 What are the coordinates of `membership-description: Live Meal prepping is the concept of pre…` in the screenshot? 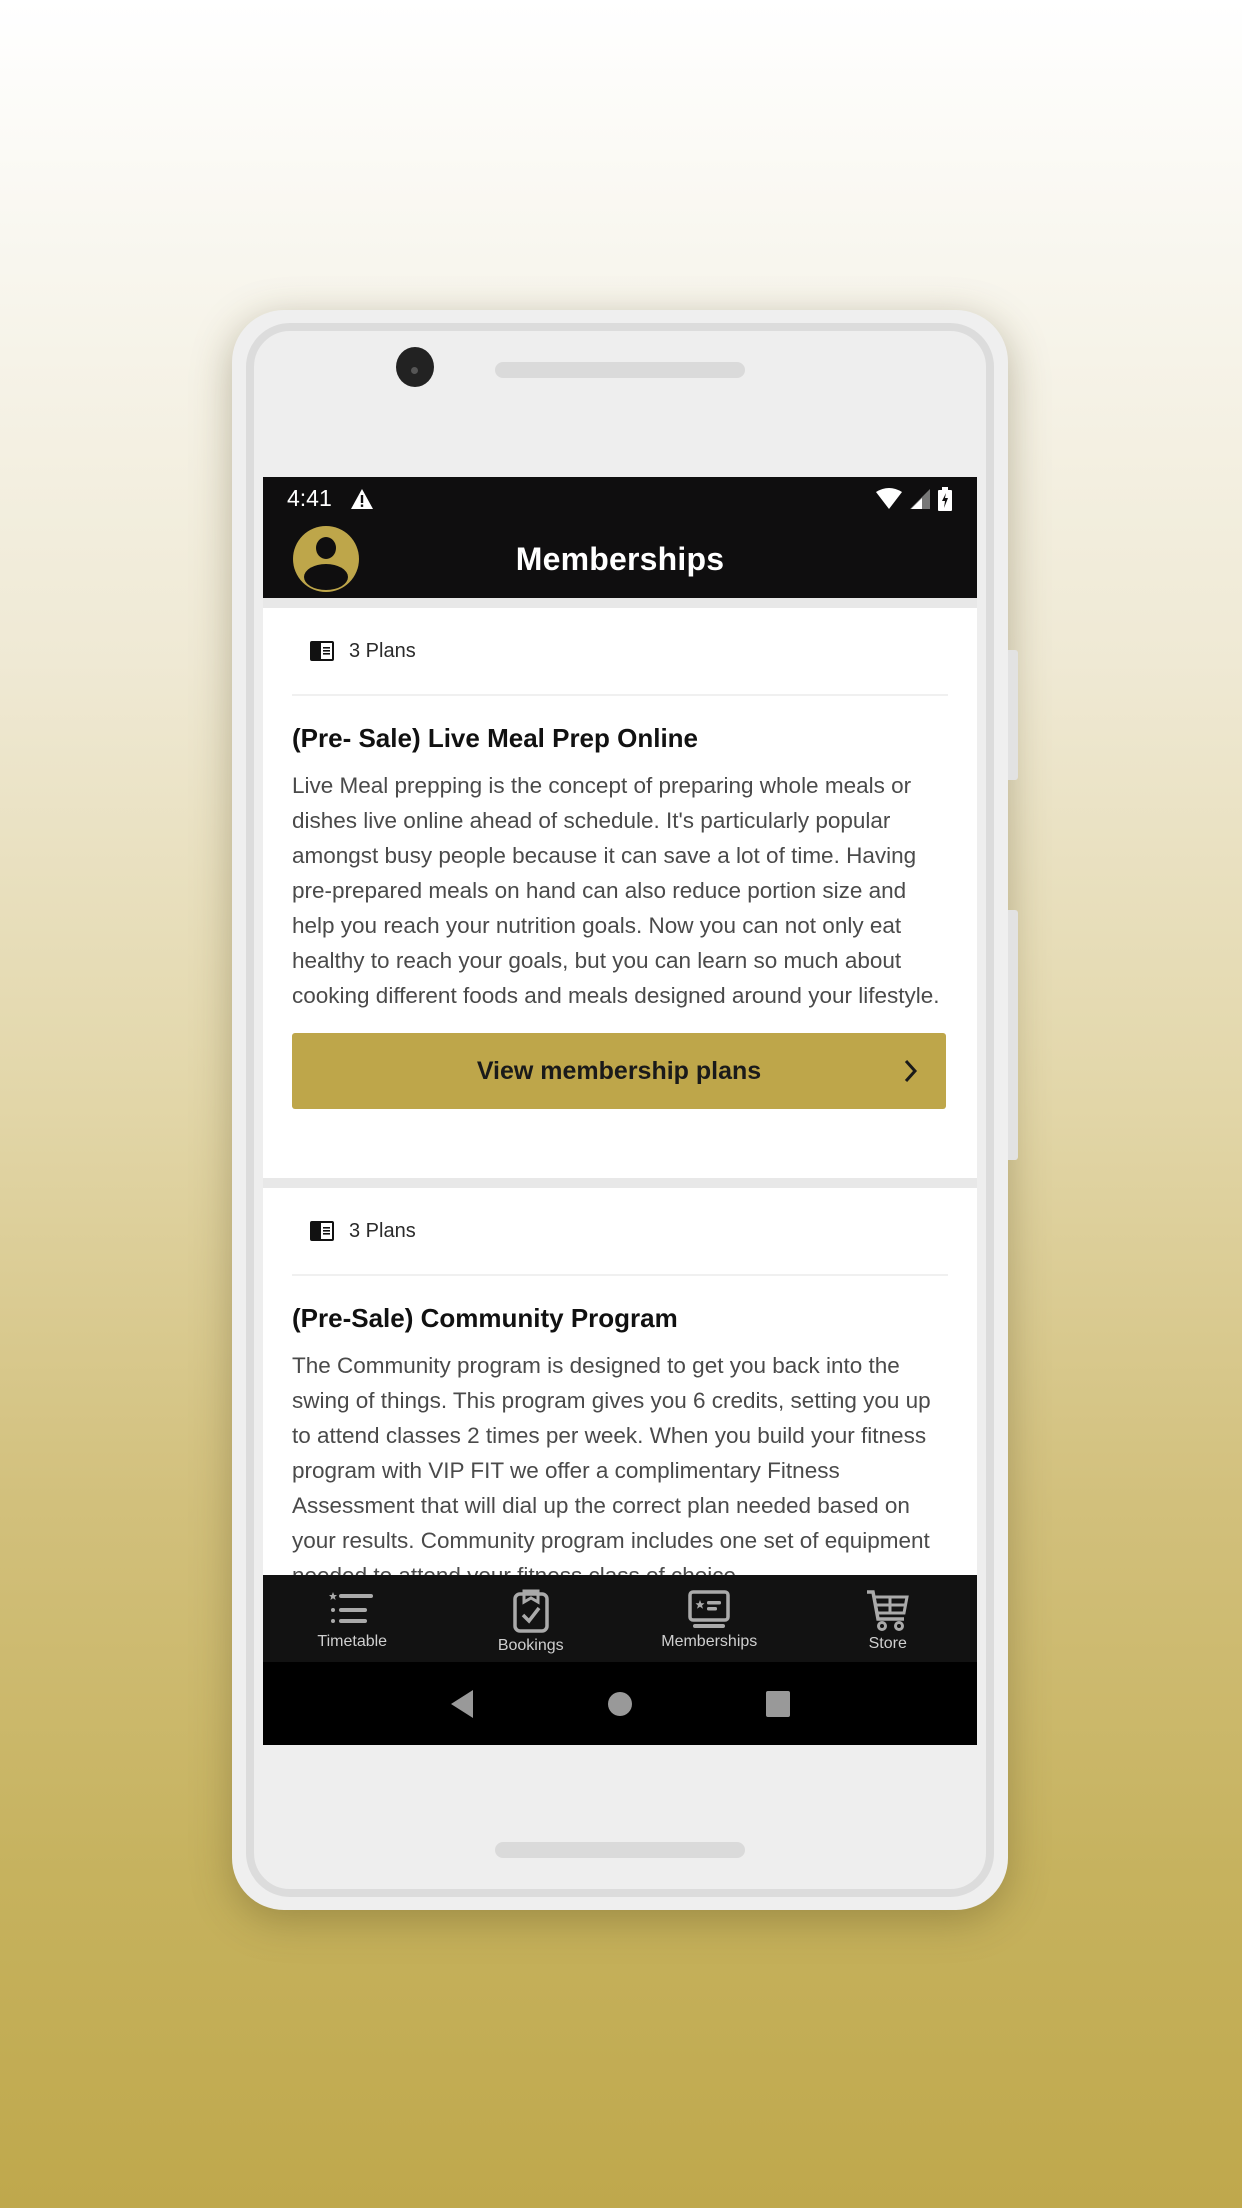 It's located at (616, 890).